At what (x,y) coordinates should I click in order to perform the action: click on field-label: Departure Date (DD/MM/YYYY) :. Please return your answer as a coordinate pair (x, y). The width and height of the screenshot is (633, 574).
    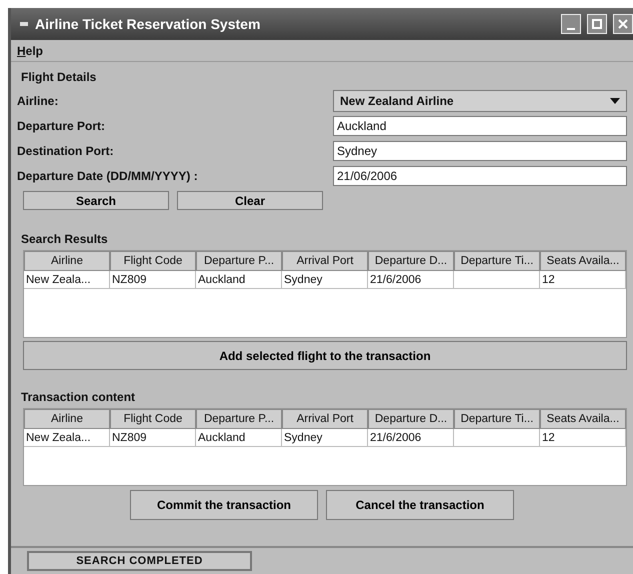
    Looking at the image, I should click on (108, 175).